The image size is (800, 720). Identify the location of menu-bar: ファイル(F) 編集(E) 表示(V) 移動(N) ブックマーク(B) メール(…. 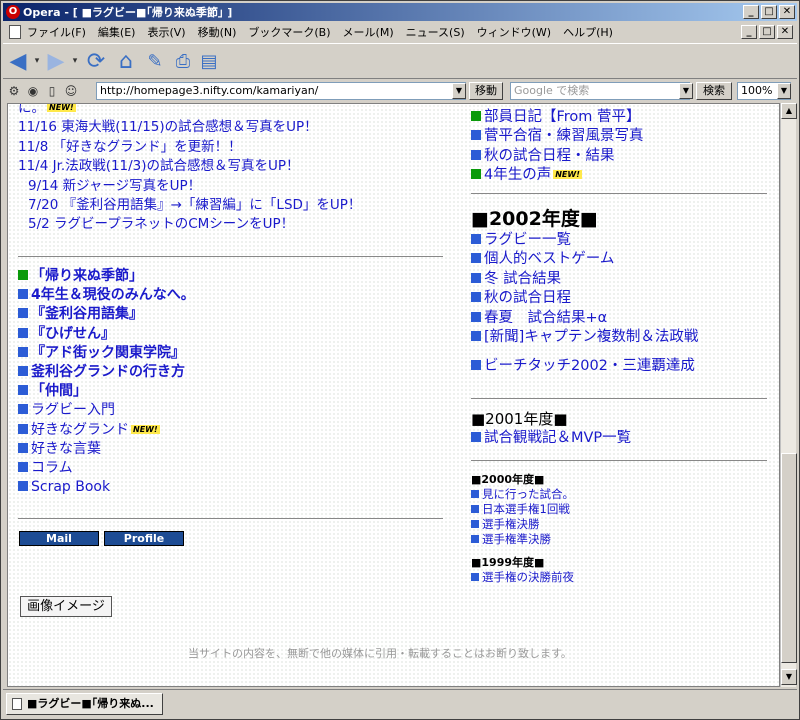
(400, 32).